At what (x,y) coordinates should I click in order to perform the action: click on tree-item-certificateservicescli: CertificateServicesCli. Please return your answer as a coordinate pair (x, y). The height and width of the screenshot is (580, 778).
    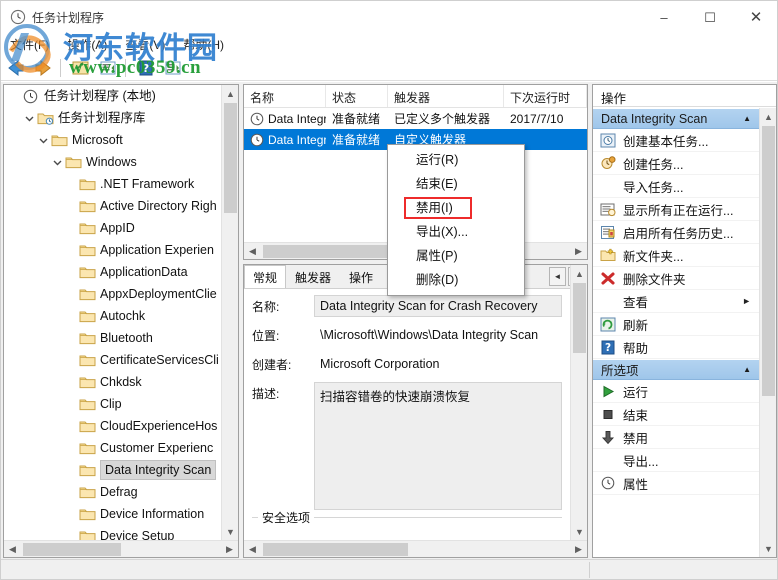
    Looking at the image, I should click on (112, 360).